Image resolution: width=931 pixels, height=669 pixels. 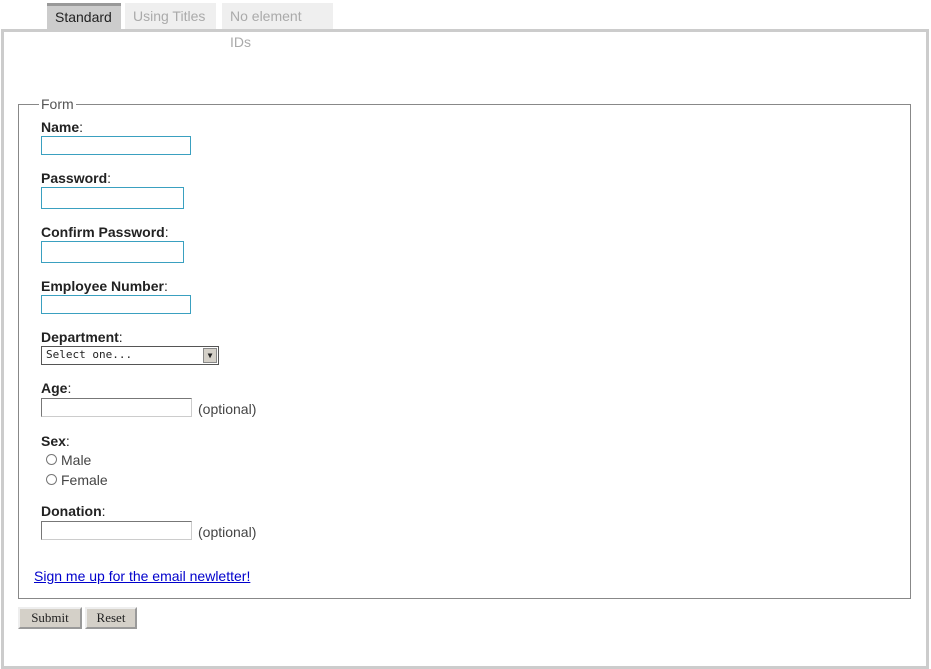 I want to click on fieldset-legend: Form, so click(x=57, y=104).